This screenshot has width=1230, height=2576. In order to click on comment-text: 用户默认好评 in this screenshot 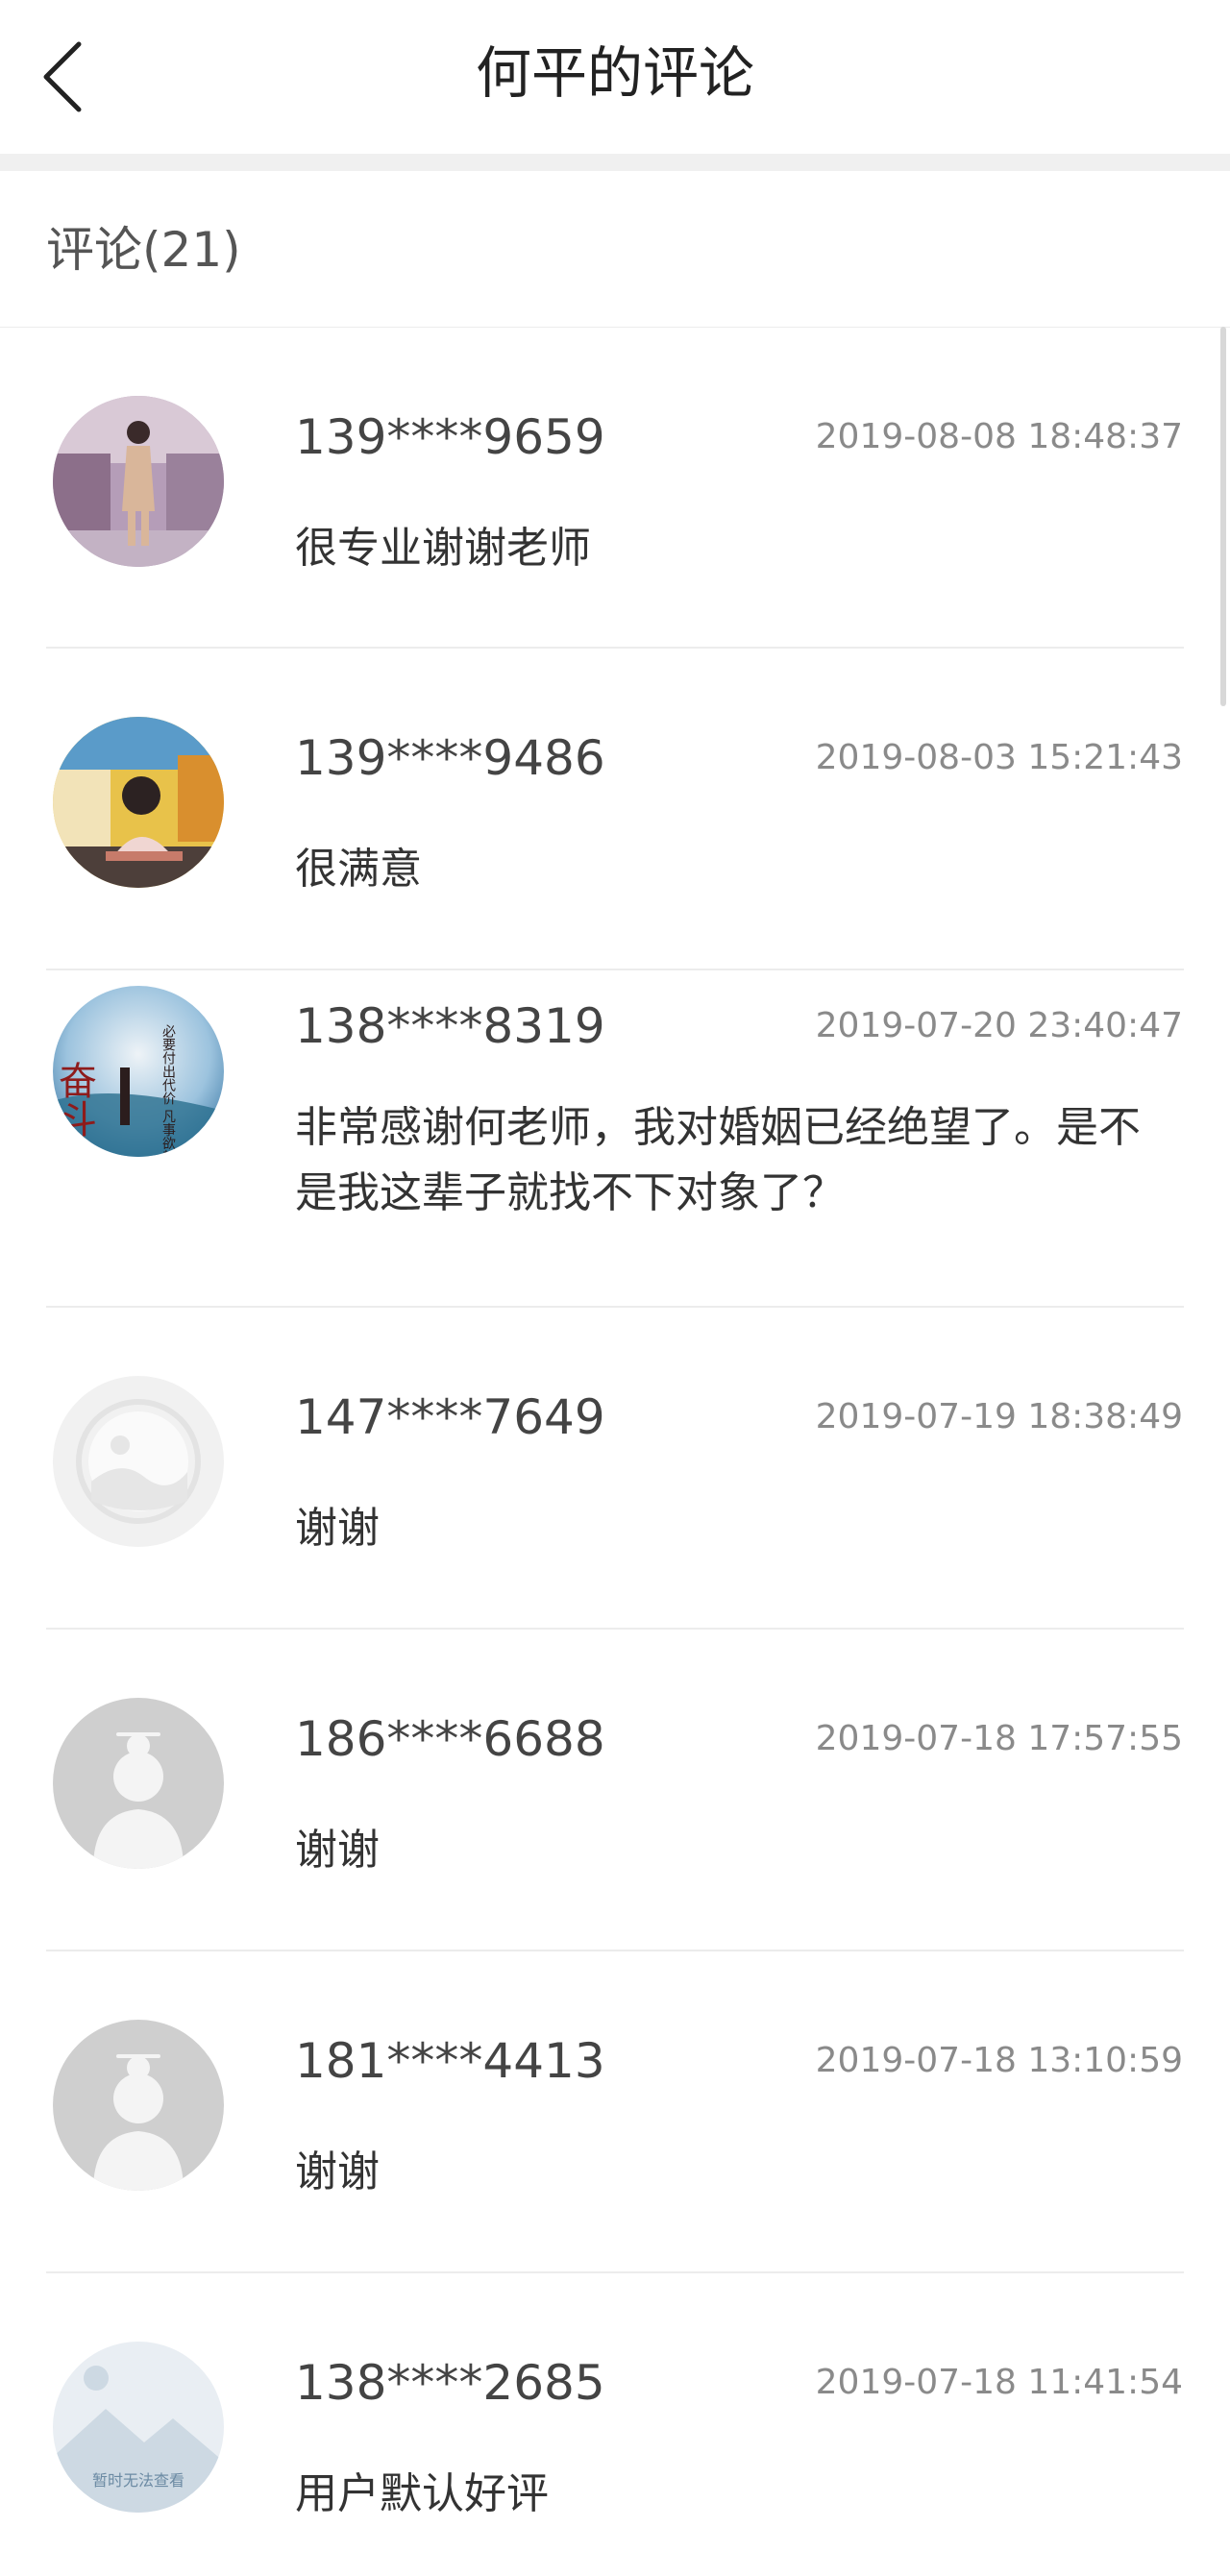, I will do `click(422, 2493)`.